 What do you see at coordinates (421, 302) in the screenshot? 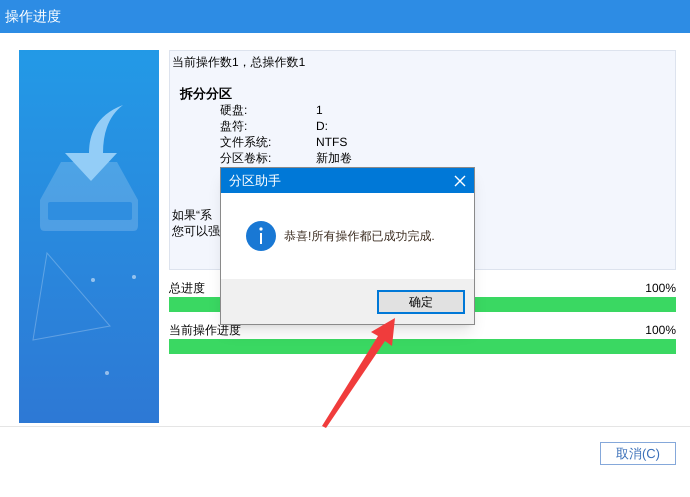
I see `ok-button: 确定` at bounding box center [421, 302].